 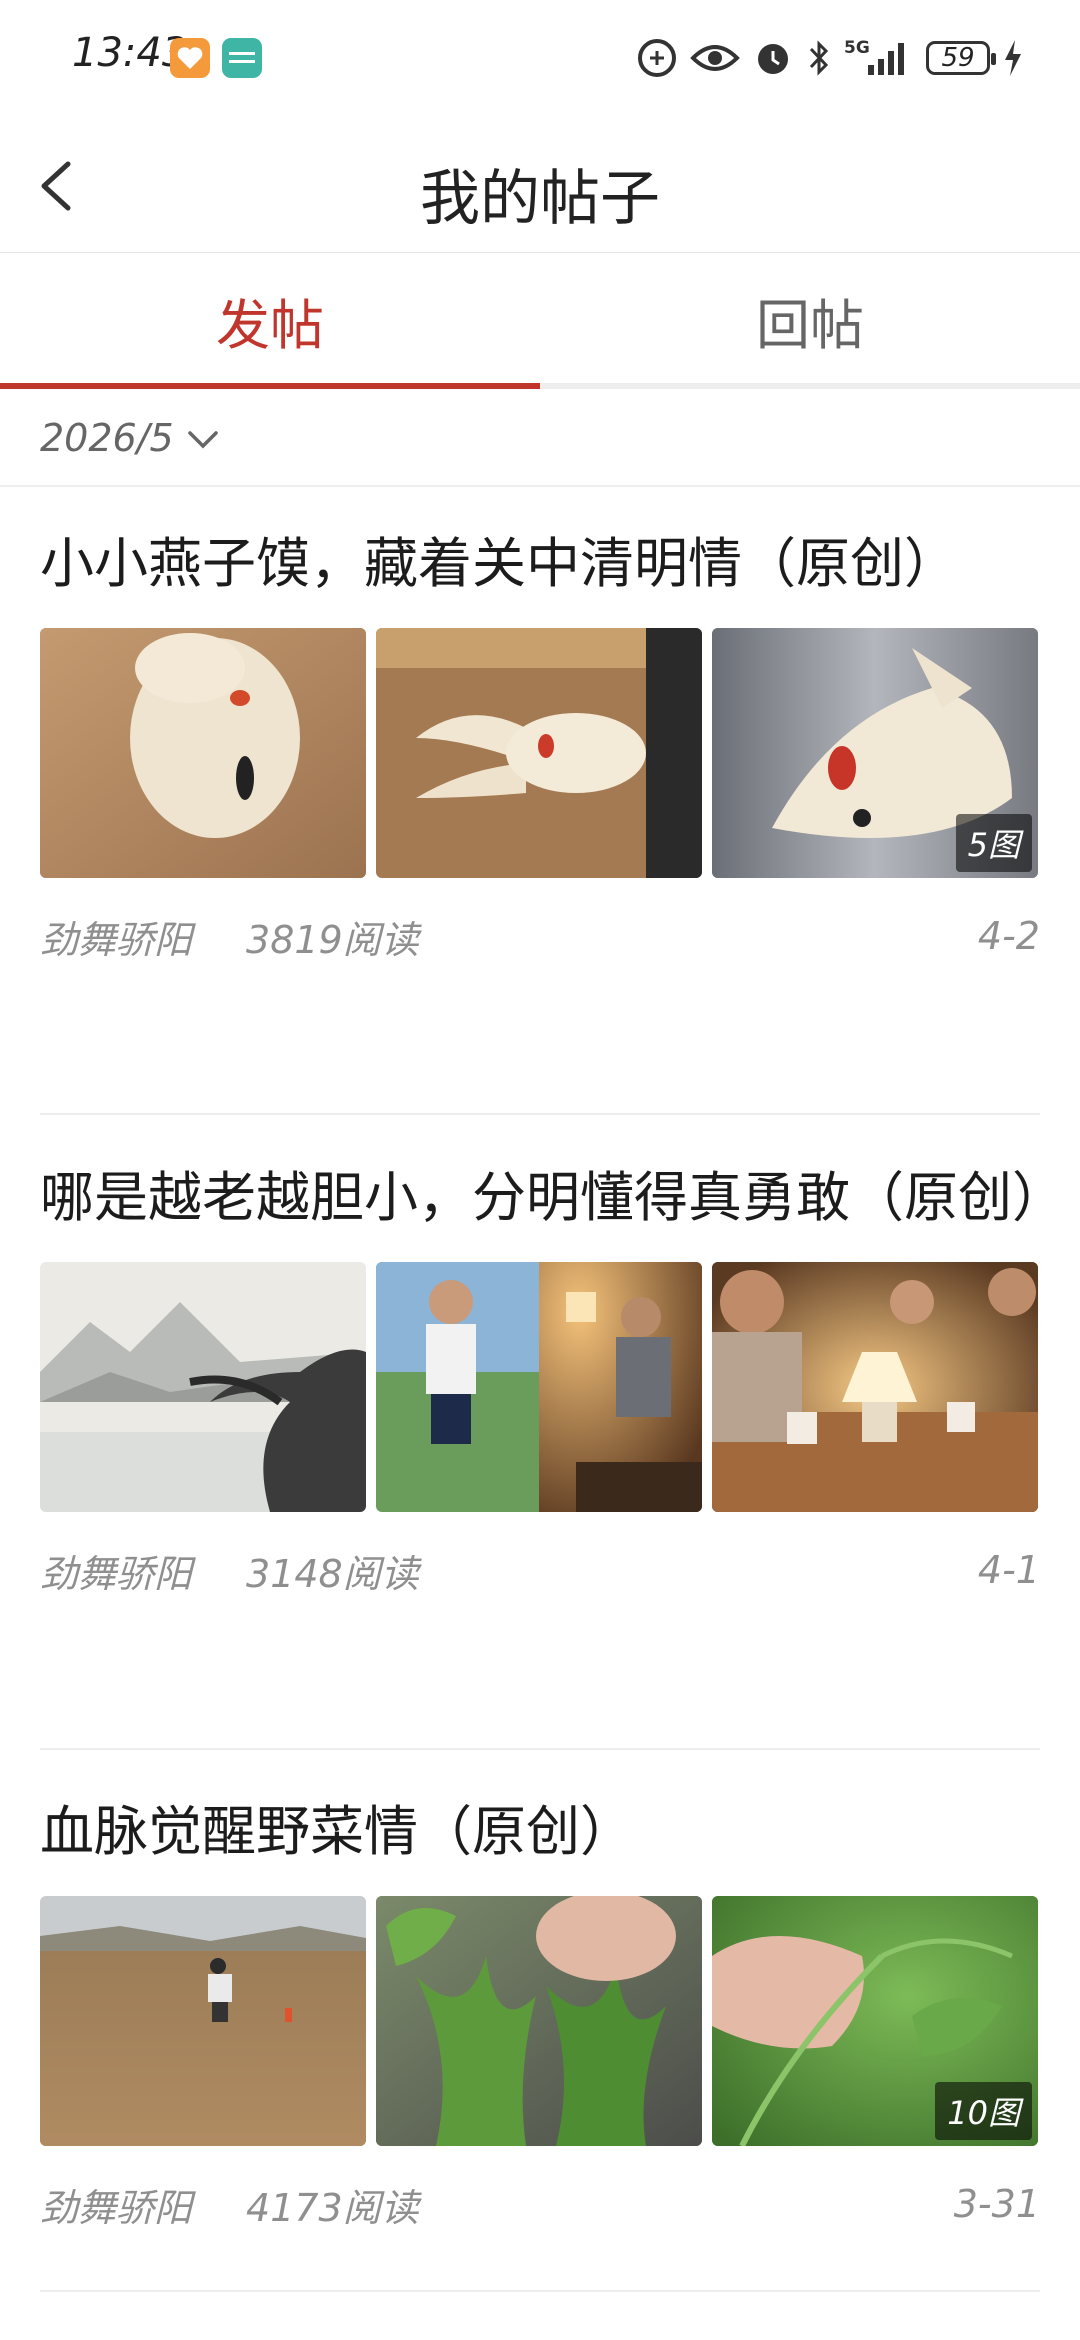 What do you see at coordinates (993, 843) in the screenshot?
I see `image-count-badge: 5图` at bounding box center [993, 843].